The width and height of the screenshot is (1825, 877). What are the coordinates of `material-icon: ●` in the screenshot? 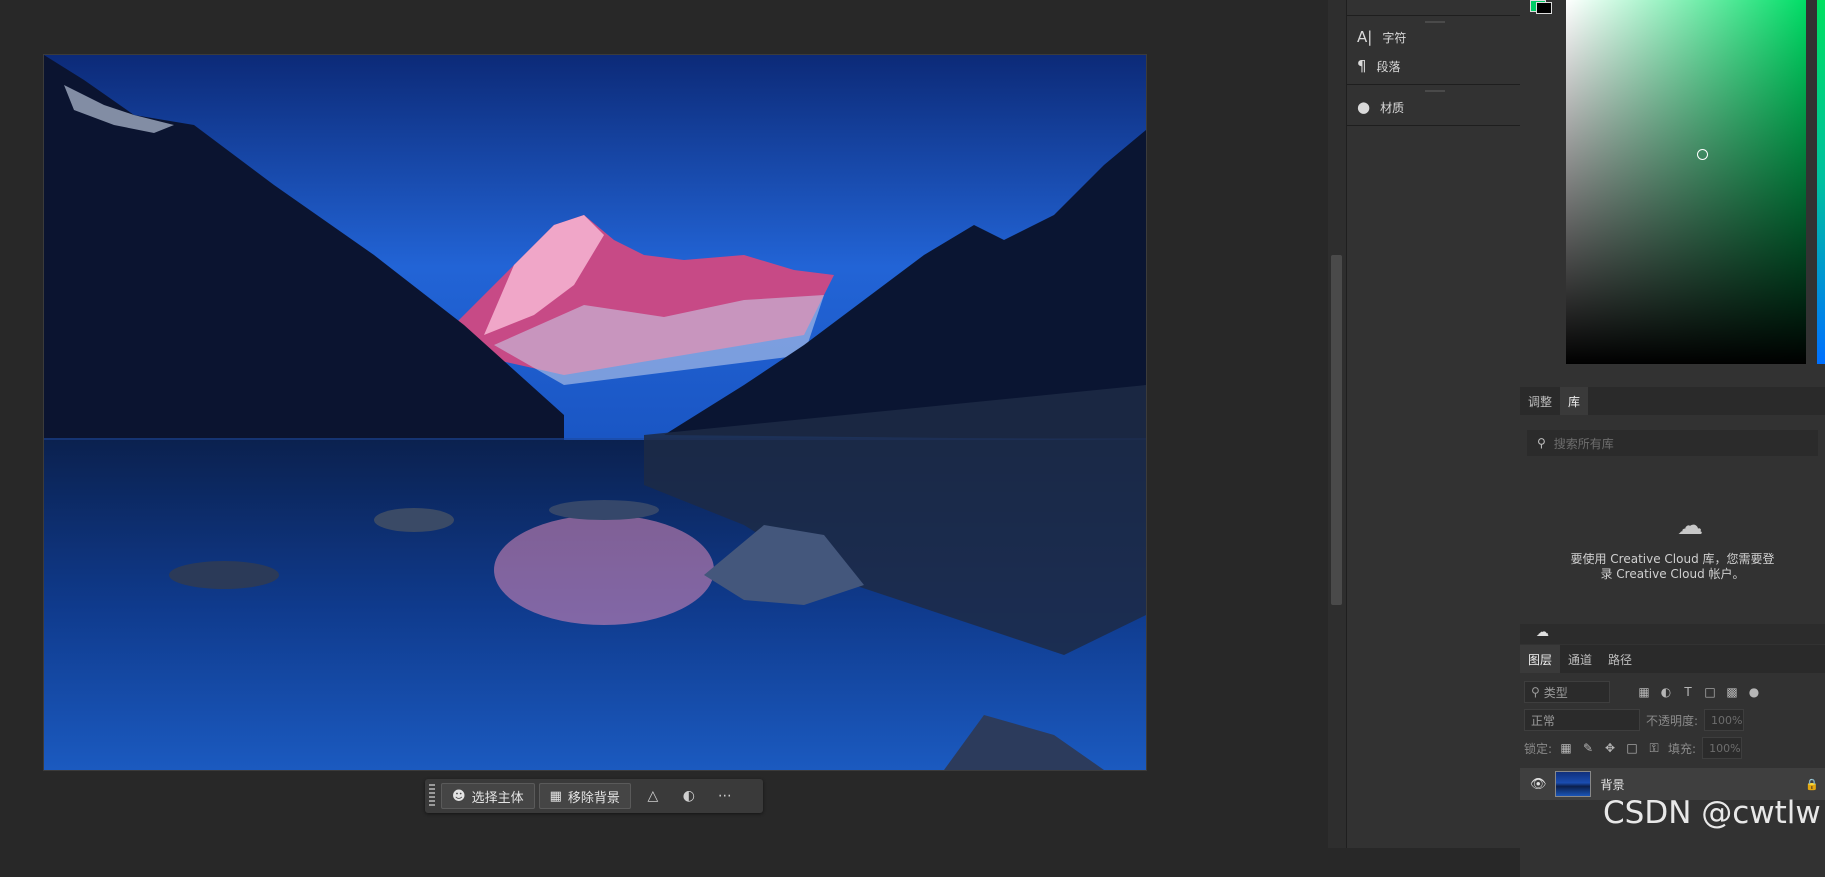 It's located at (1364, 107).